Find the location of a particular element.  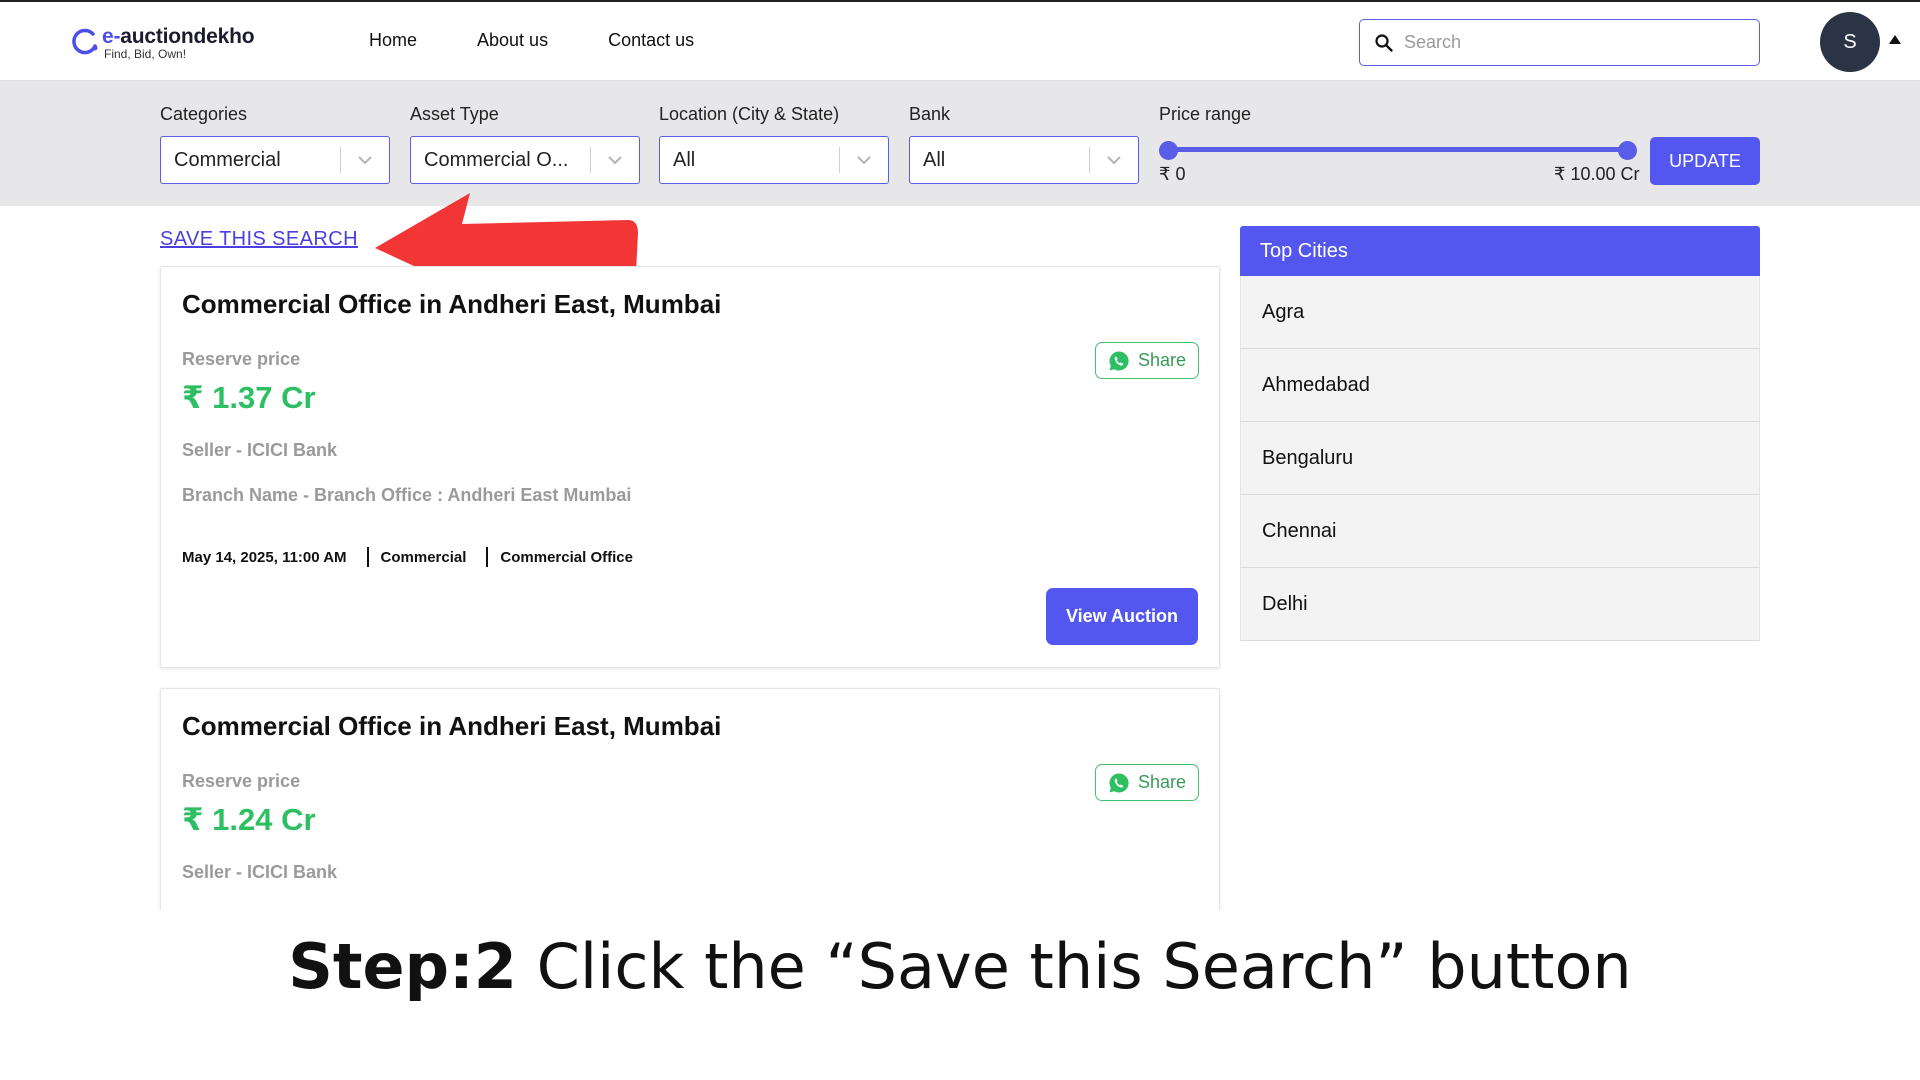

price-range-track is located at coordinates (1398, 149).